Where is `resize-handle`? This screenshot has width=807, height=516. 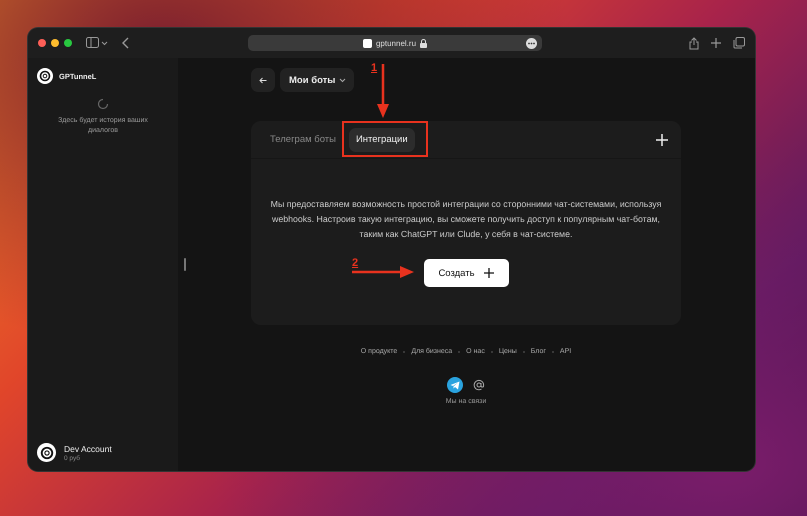
resize-handle is located at coordinates (185, 264).